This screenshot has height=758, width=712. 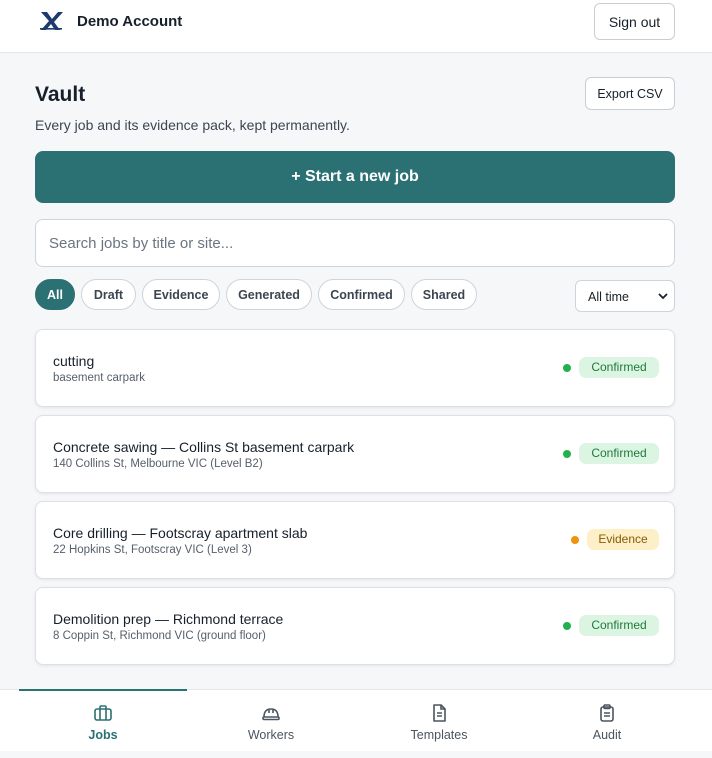 I want to click on nav-item-templates: Templates, so click(x=439, y=721).